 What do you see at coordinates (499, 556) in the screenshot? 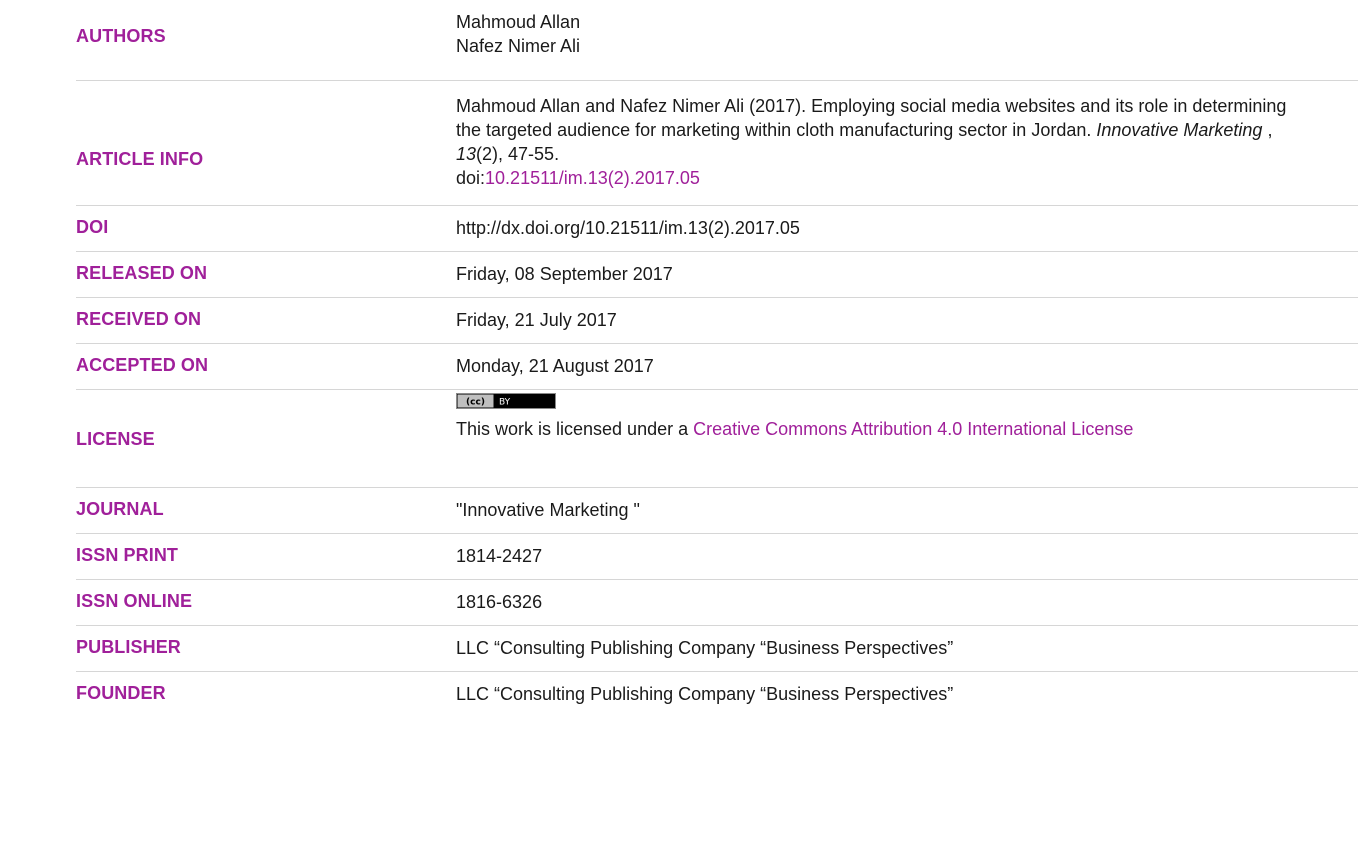
I see `value-issn-print: 1814-2427` at bounding box center [499, 556].